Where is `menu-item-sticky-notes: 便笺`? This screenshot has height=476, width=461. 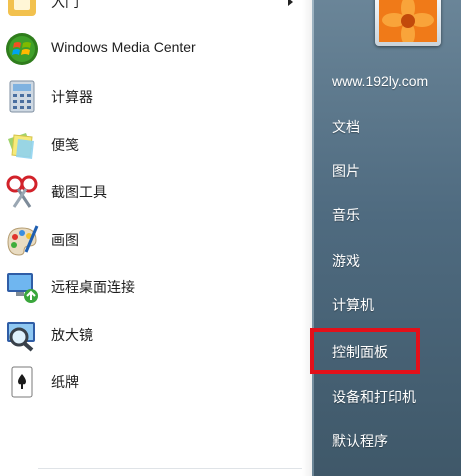
menu-item-sticky-notes: 便笺 is located at coordinates (150, 145).